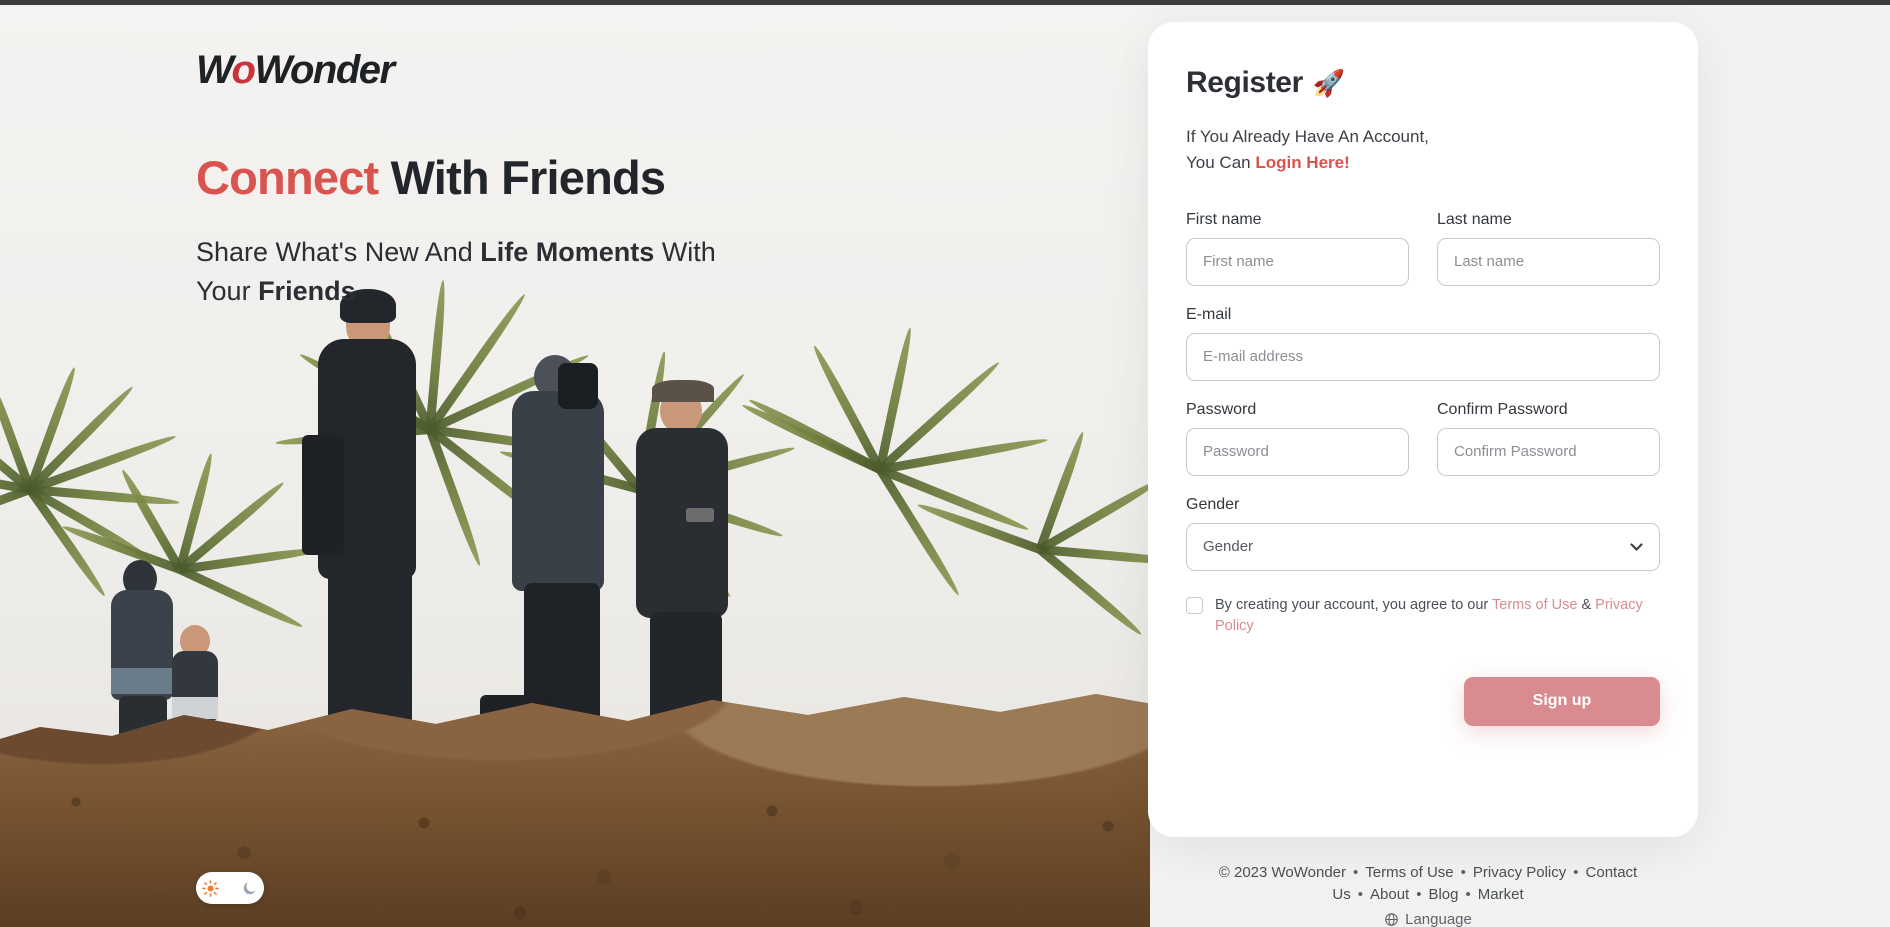 The width and height of the screenshot is (1890, 927). Describe the element at coordinates (1534, 605) in the screenshot. I see `terms-of-use-link: Terms of Use` at that location.